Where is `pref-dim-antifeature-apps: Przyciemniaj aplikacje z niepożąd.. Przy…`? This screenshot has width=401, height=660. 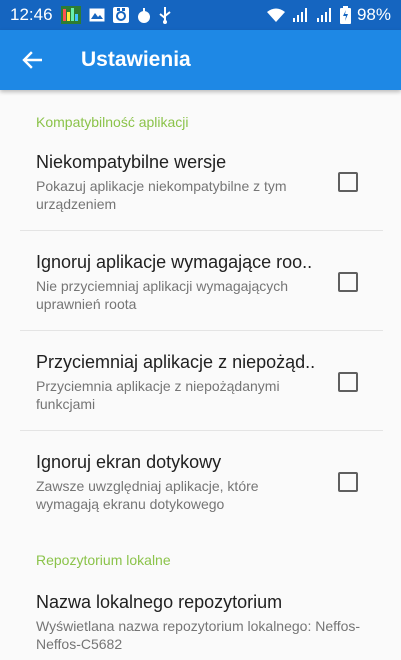 pref-dim-antifeature-apps: Przyciemniaj aplikacje z niepożąd.. Przy… is located at coordinates (200, 388).